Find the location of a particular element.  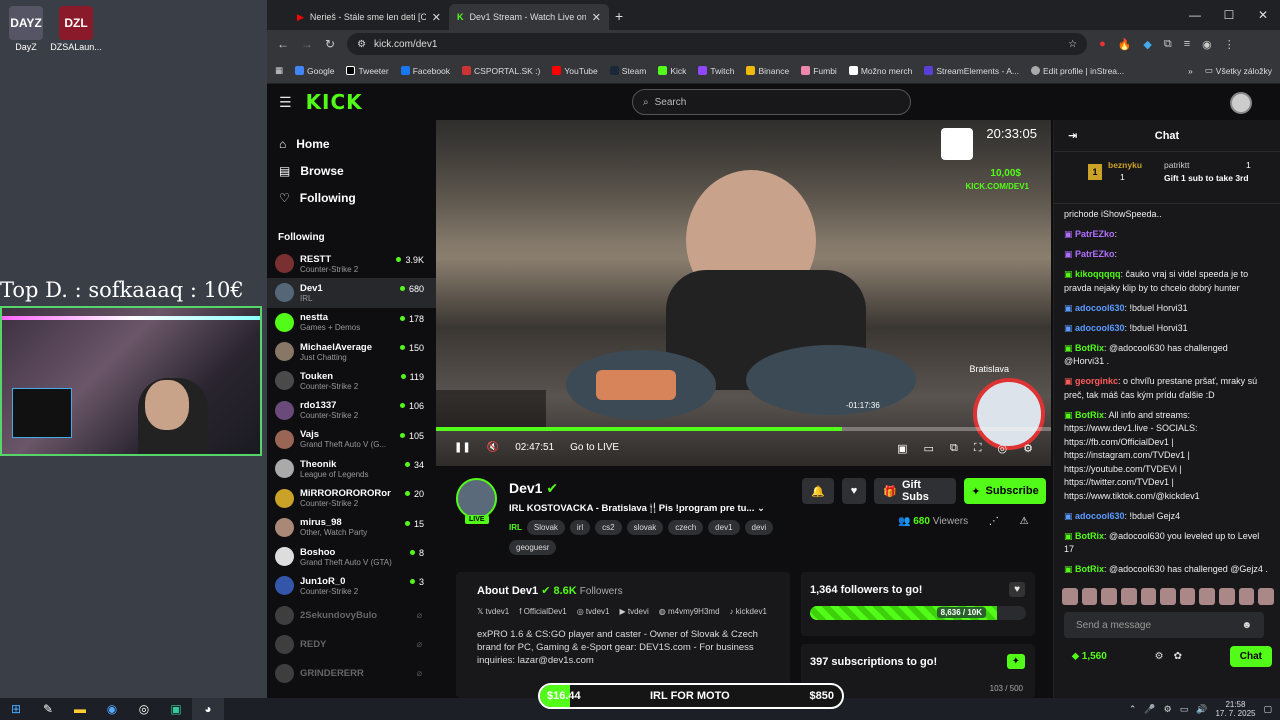

following-channel: Theonik League of Legends 34 is located at coordinates (351, 468).